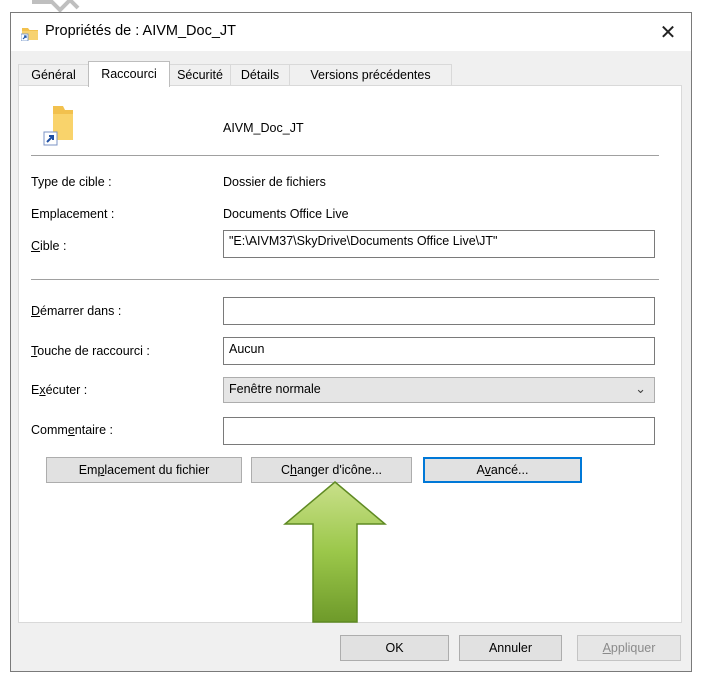 The width and height of the screenshot is (703, 677). Describe the element at coordinates (439, 390) in the screenshot. I see `run-select: Fenêtre normale ⌄` at that location.